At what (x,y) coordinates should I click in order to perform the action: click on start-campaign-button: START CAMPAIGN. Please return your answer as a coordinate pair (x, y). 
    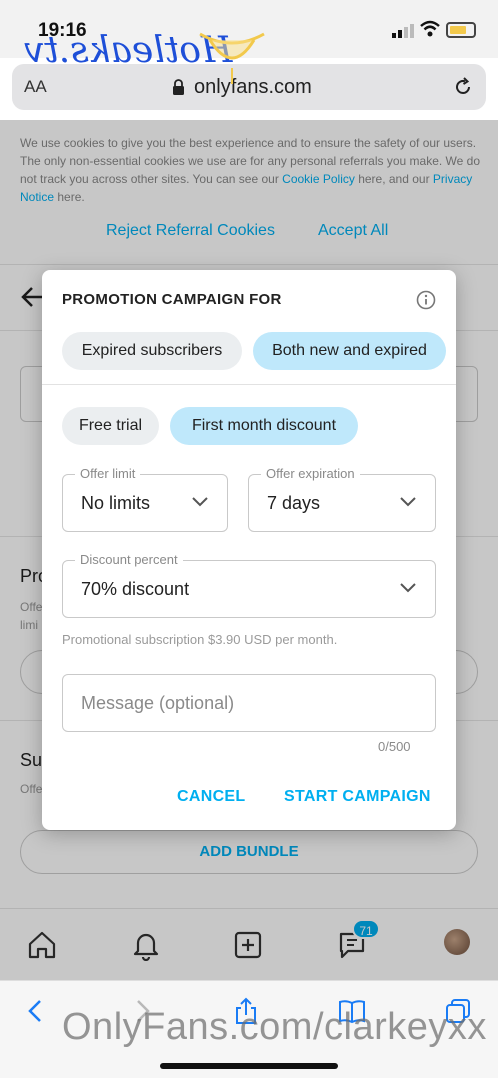
    Looking at the image, I should click on (357, 797).